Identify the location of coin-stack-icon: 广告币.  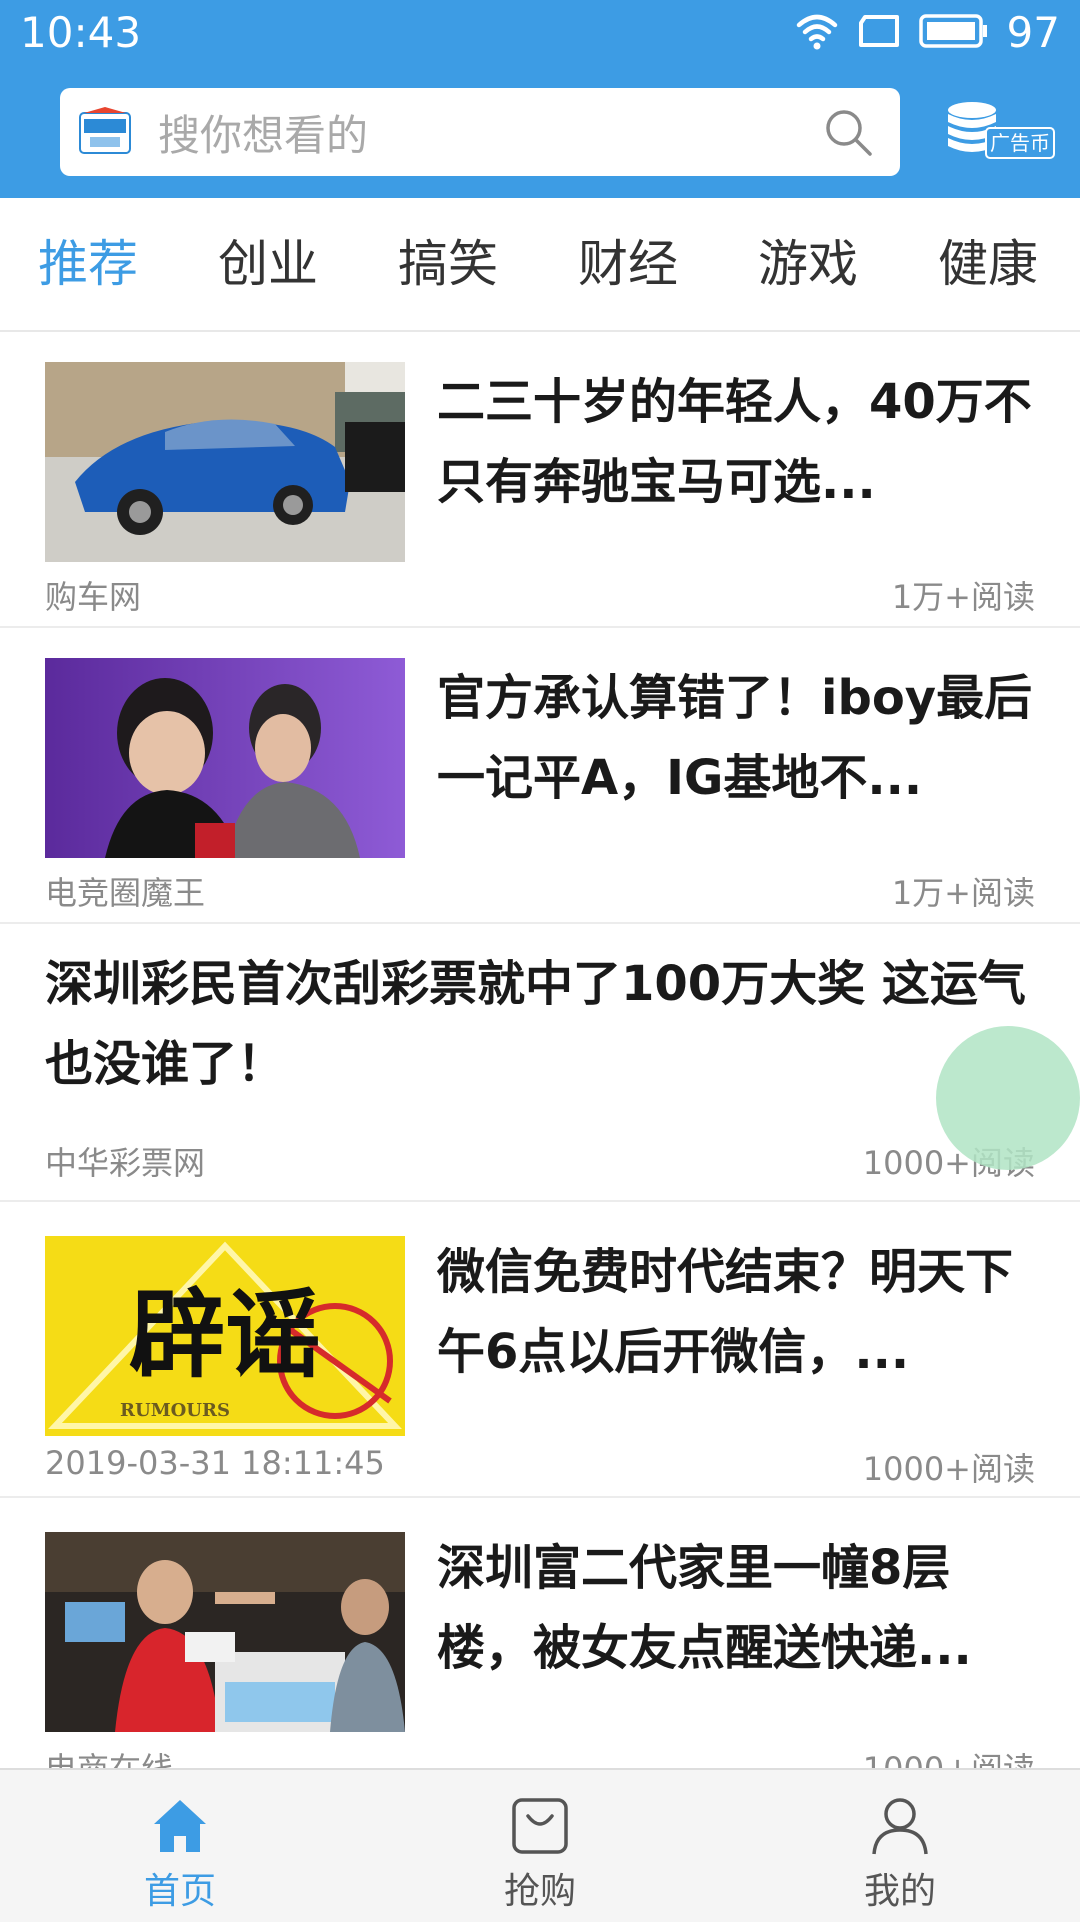
(1001, 130).